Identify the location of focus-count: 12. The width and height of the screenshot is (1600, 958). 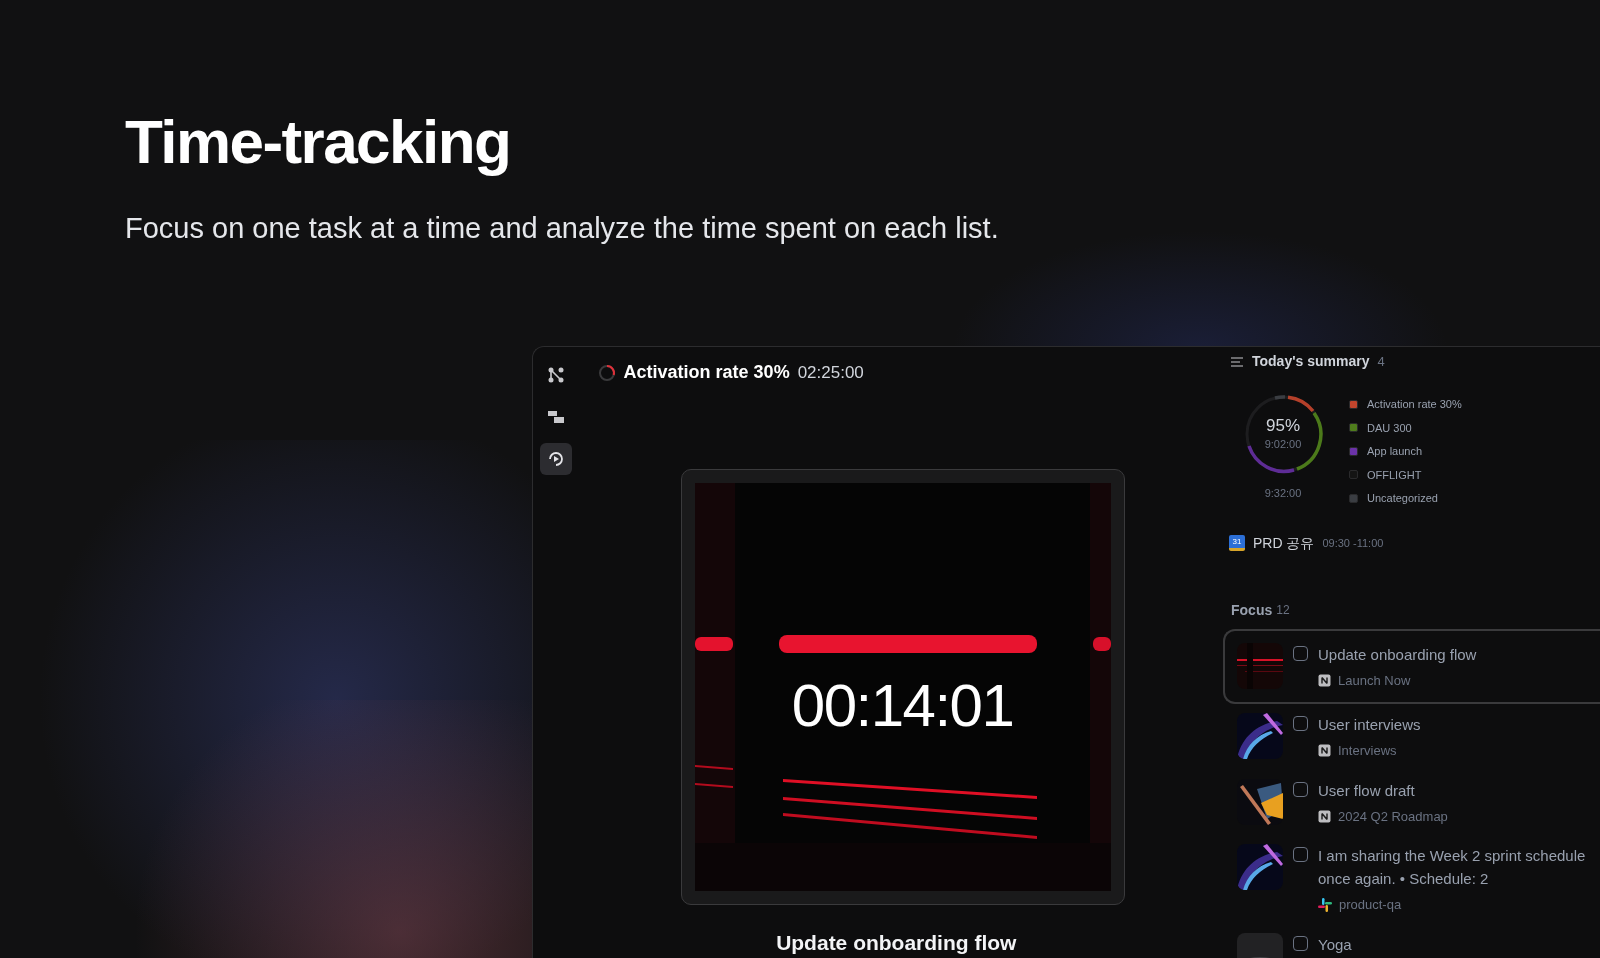
(1283, 610).